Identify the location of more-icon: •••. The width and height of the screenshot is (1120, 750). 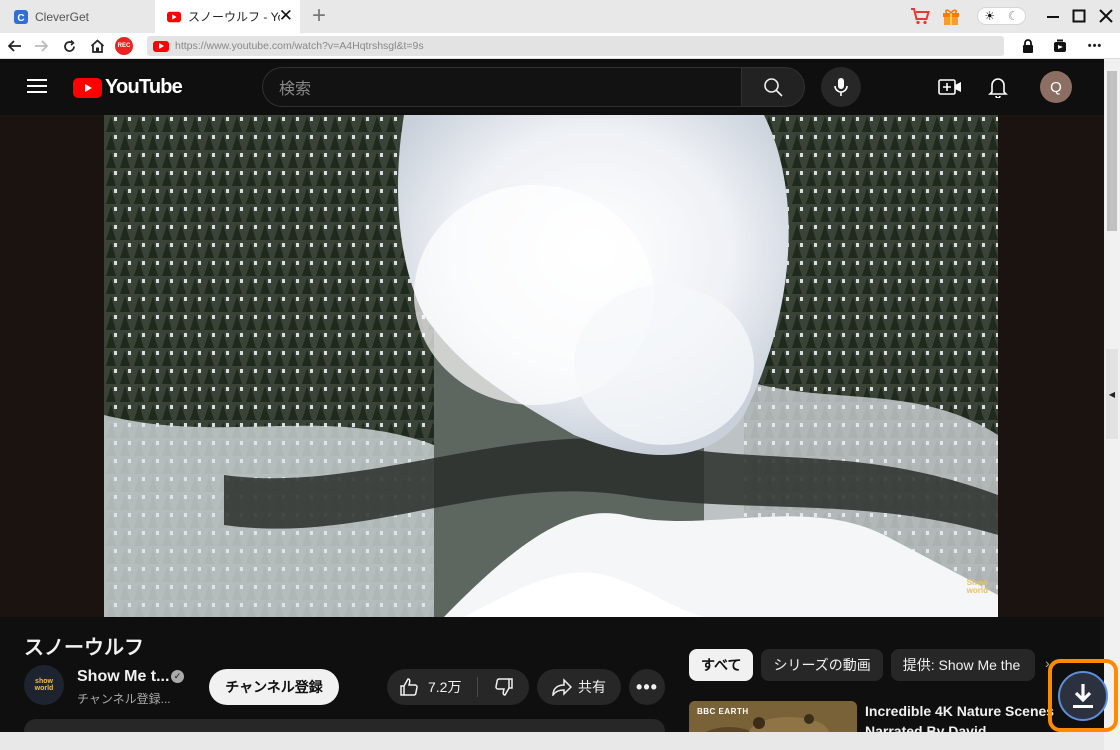
(1095, 46).